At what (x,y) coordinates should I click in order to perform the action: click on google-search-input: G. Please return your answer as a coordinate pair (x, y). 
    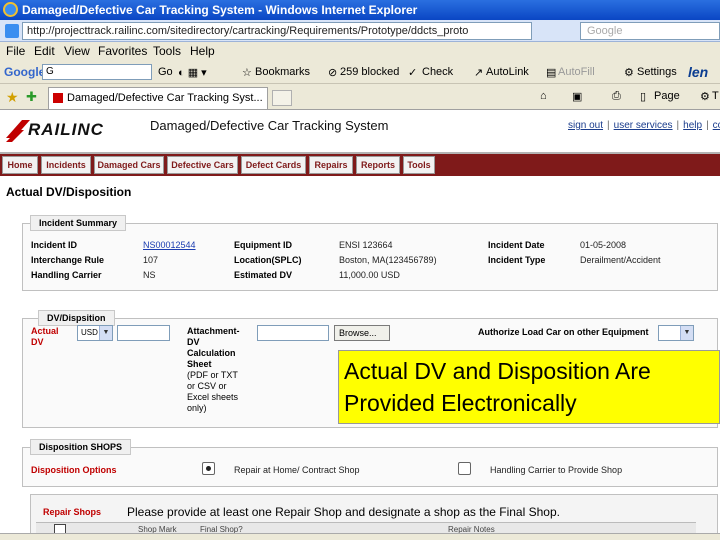
    Looking at the image, I should click on (97, 72).